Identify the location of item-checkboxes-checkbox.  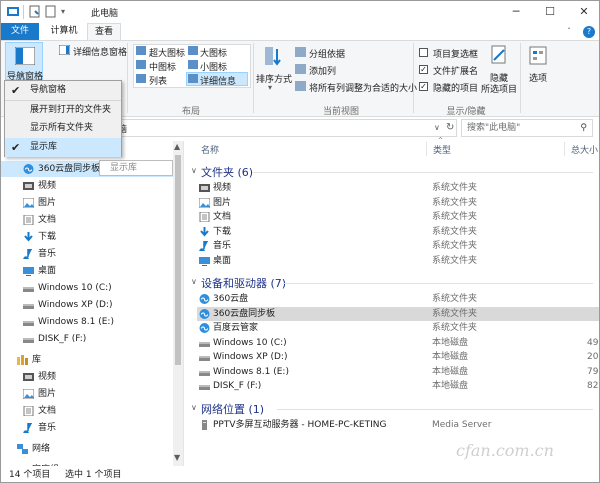
(423, 52).